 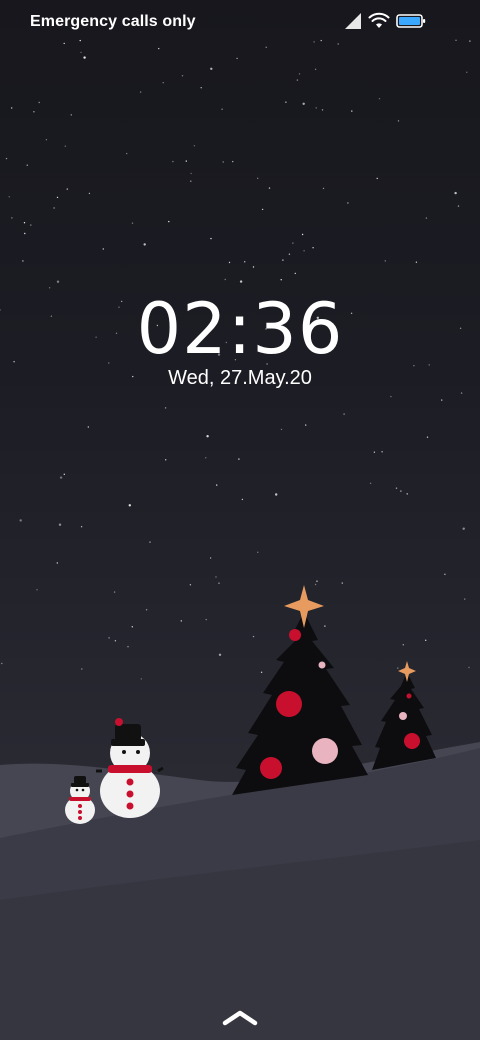 I want to click on status-icons, so click(x=399, y=22).